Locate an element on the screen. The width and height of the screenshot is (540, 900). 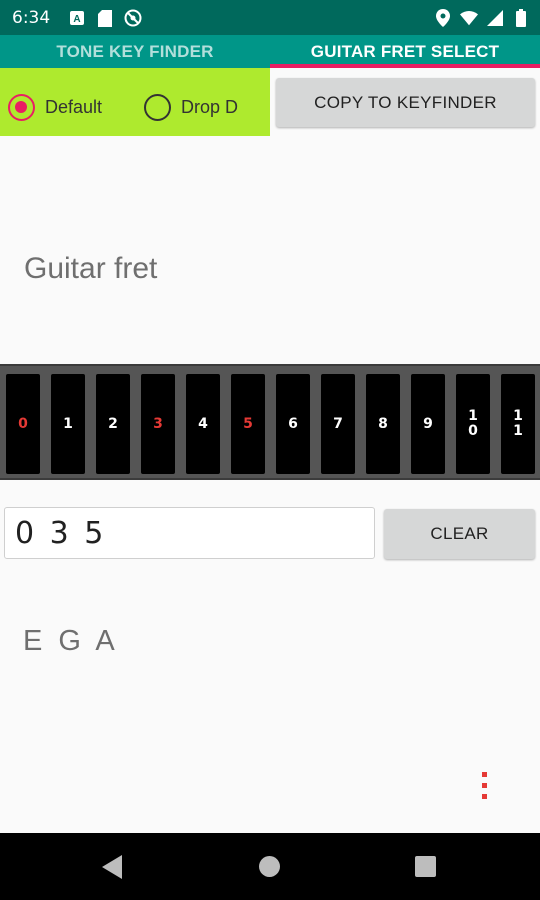
fret-11: 11 is located at coordinates (518, 424).